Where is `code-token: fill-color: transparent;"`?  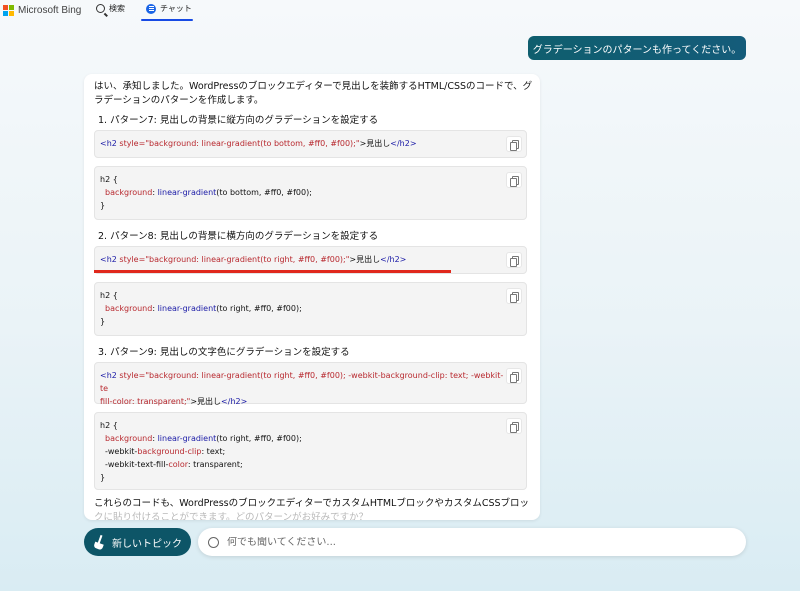
code-token: fill-color: transparent;" is located at coordinates (145, 401).